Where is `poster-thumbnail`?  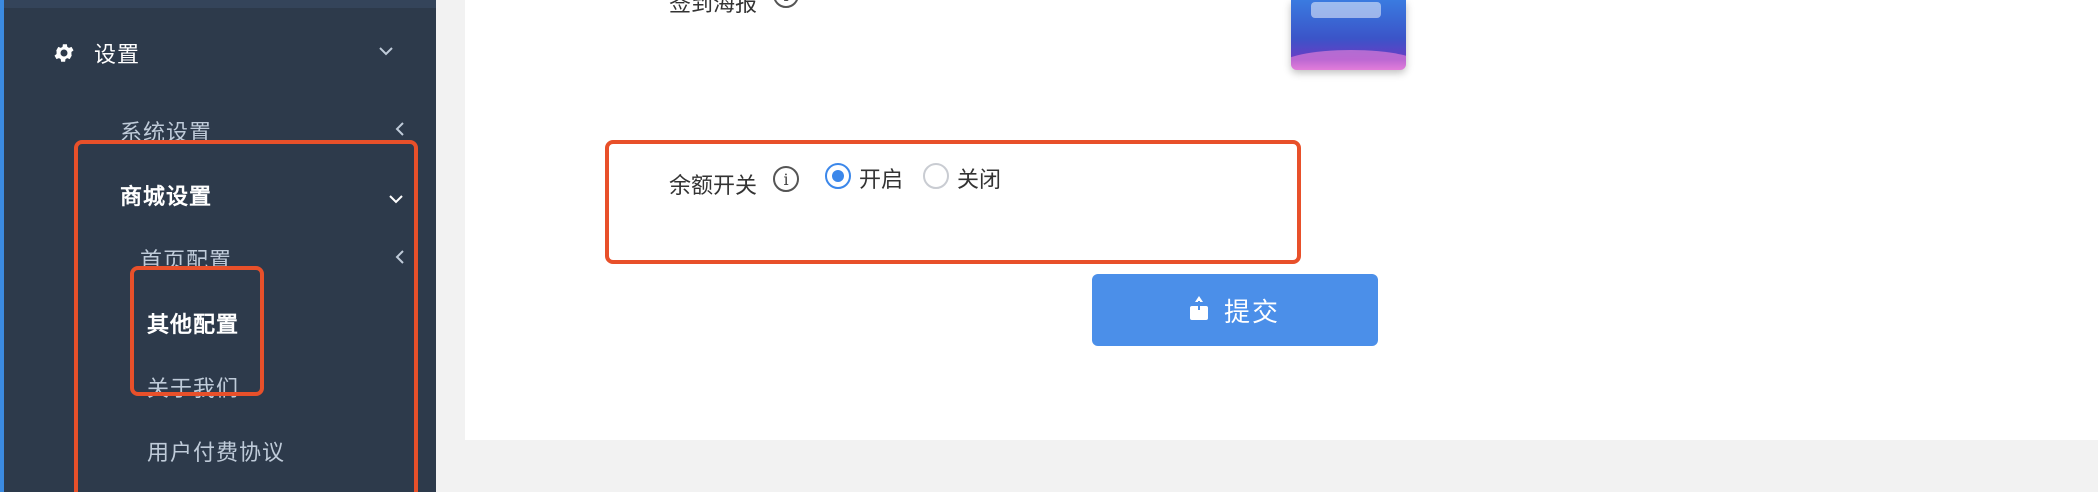 poster-thumbnail is located at coordinates (1348, 35).